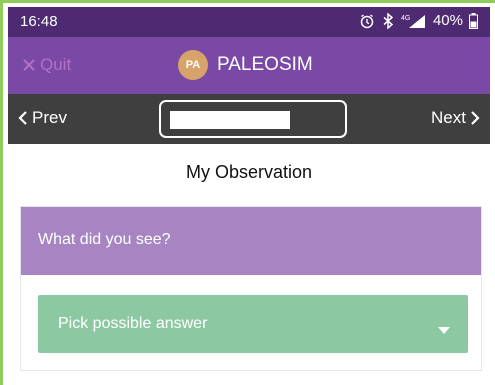  What do you see at coordinates (253, 324) in the screenshot?
I see `answer-select: Pick possible answer` at bounding box center [253, 324].